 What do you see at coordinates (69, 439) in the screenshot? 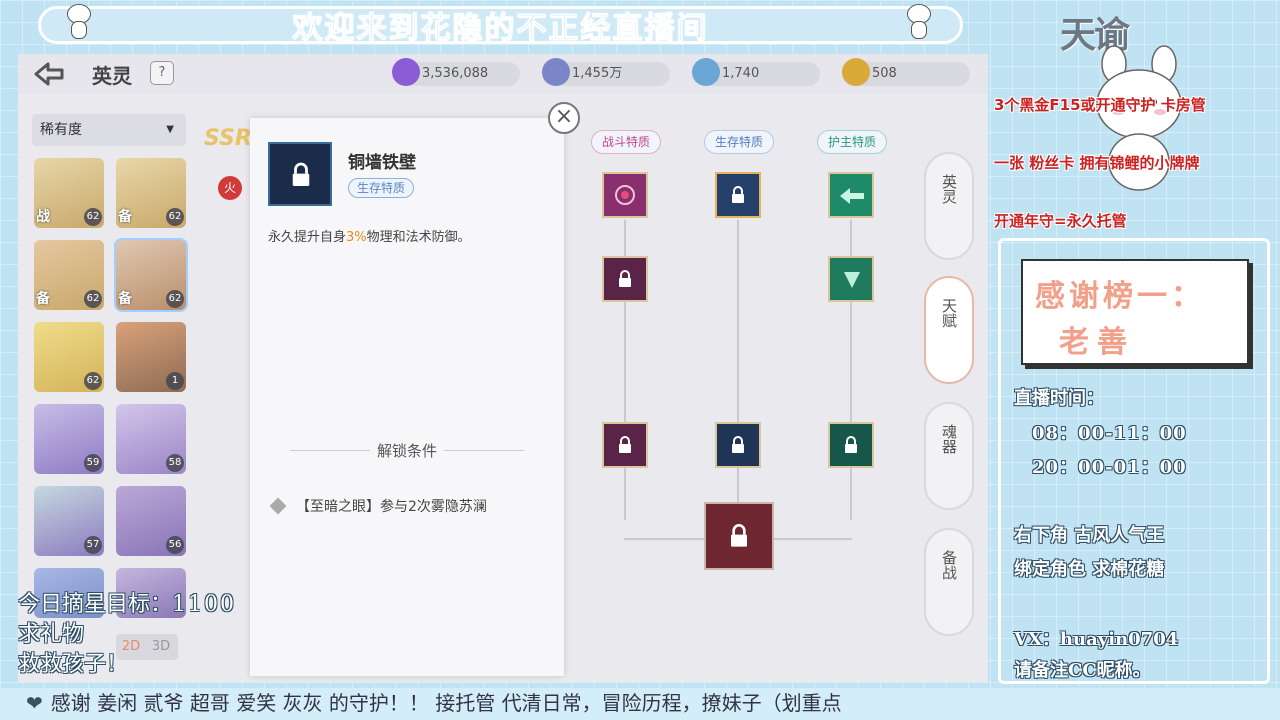
I see `hero-card: 59` at bounding box center [69, 439].